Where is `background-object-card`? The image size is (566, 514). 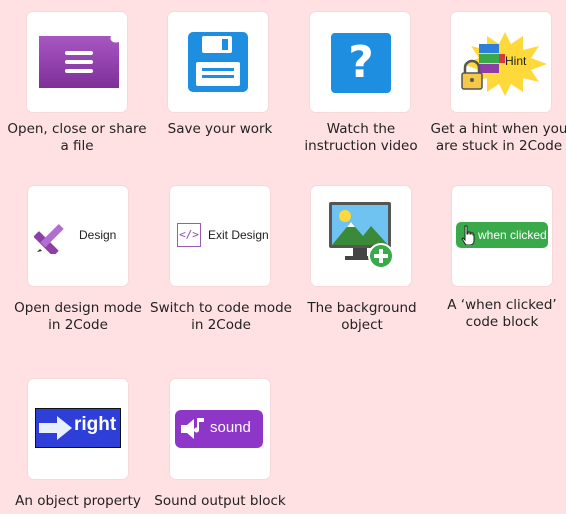
background-object-card is located at coordinates (361, 236).